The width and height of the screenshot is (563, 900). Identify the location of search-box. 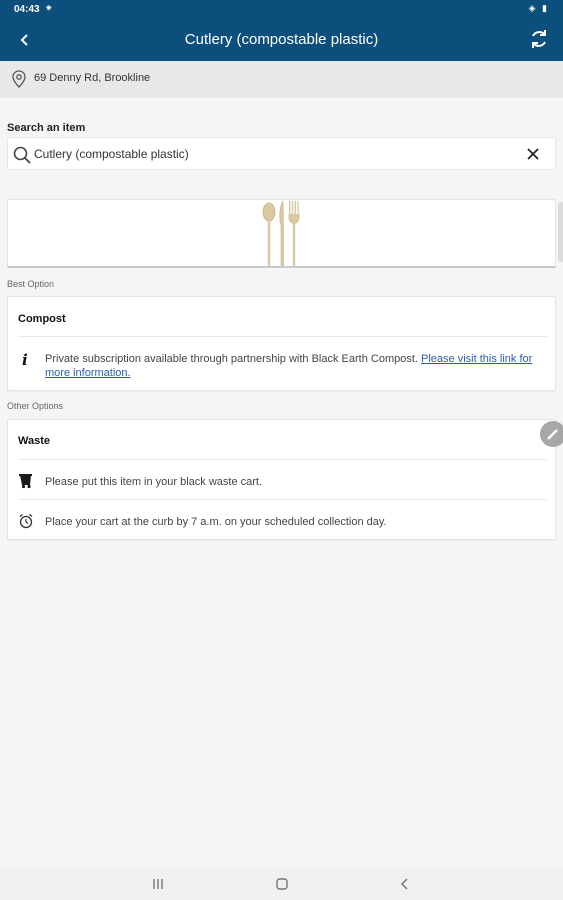
(281, 153).